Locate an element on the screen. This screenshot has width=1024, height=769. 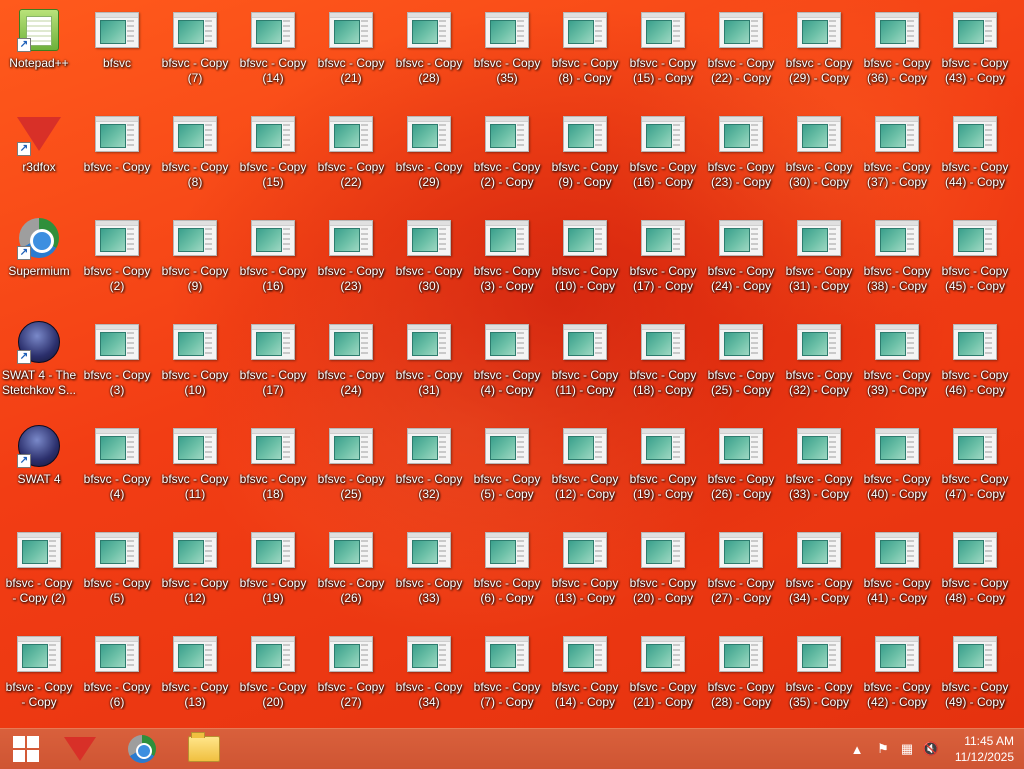
network-icon: ▦ is located at coordinates (907, 749).